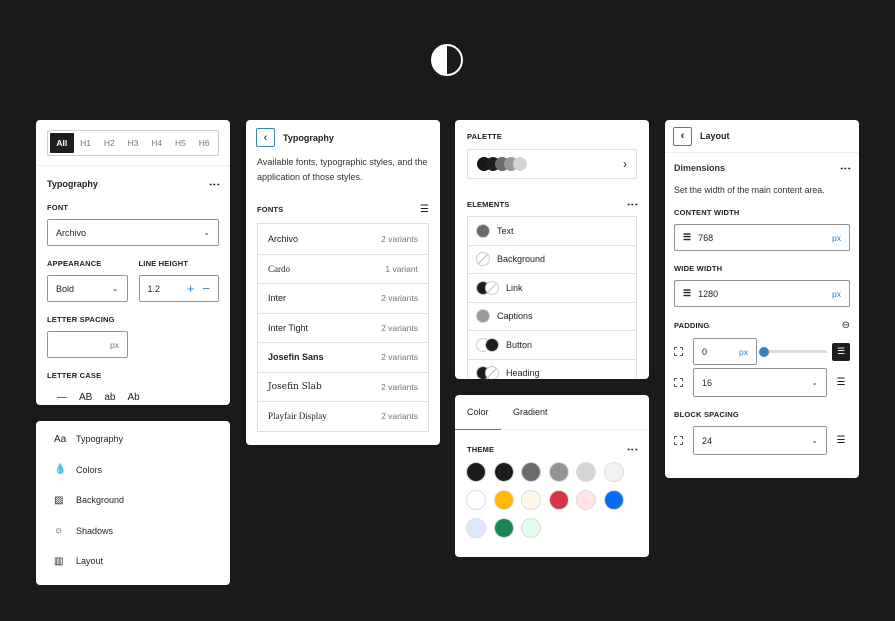  I want to click on link-icon: ⊖, so click(846, 325).